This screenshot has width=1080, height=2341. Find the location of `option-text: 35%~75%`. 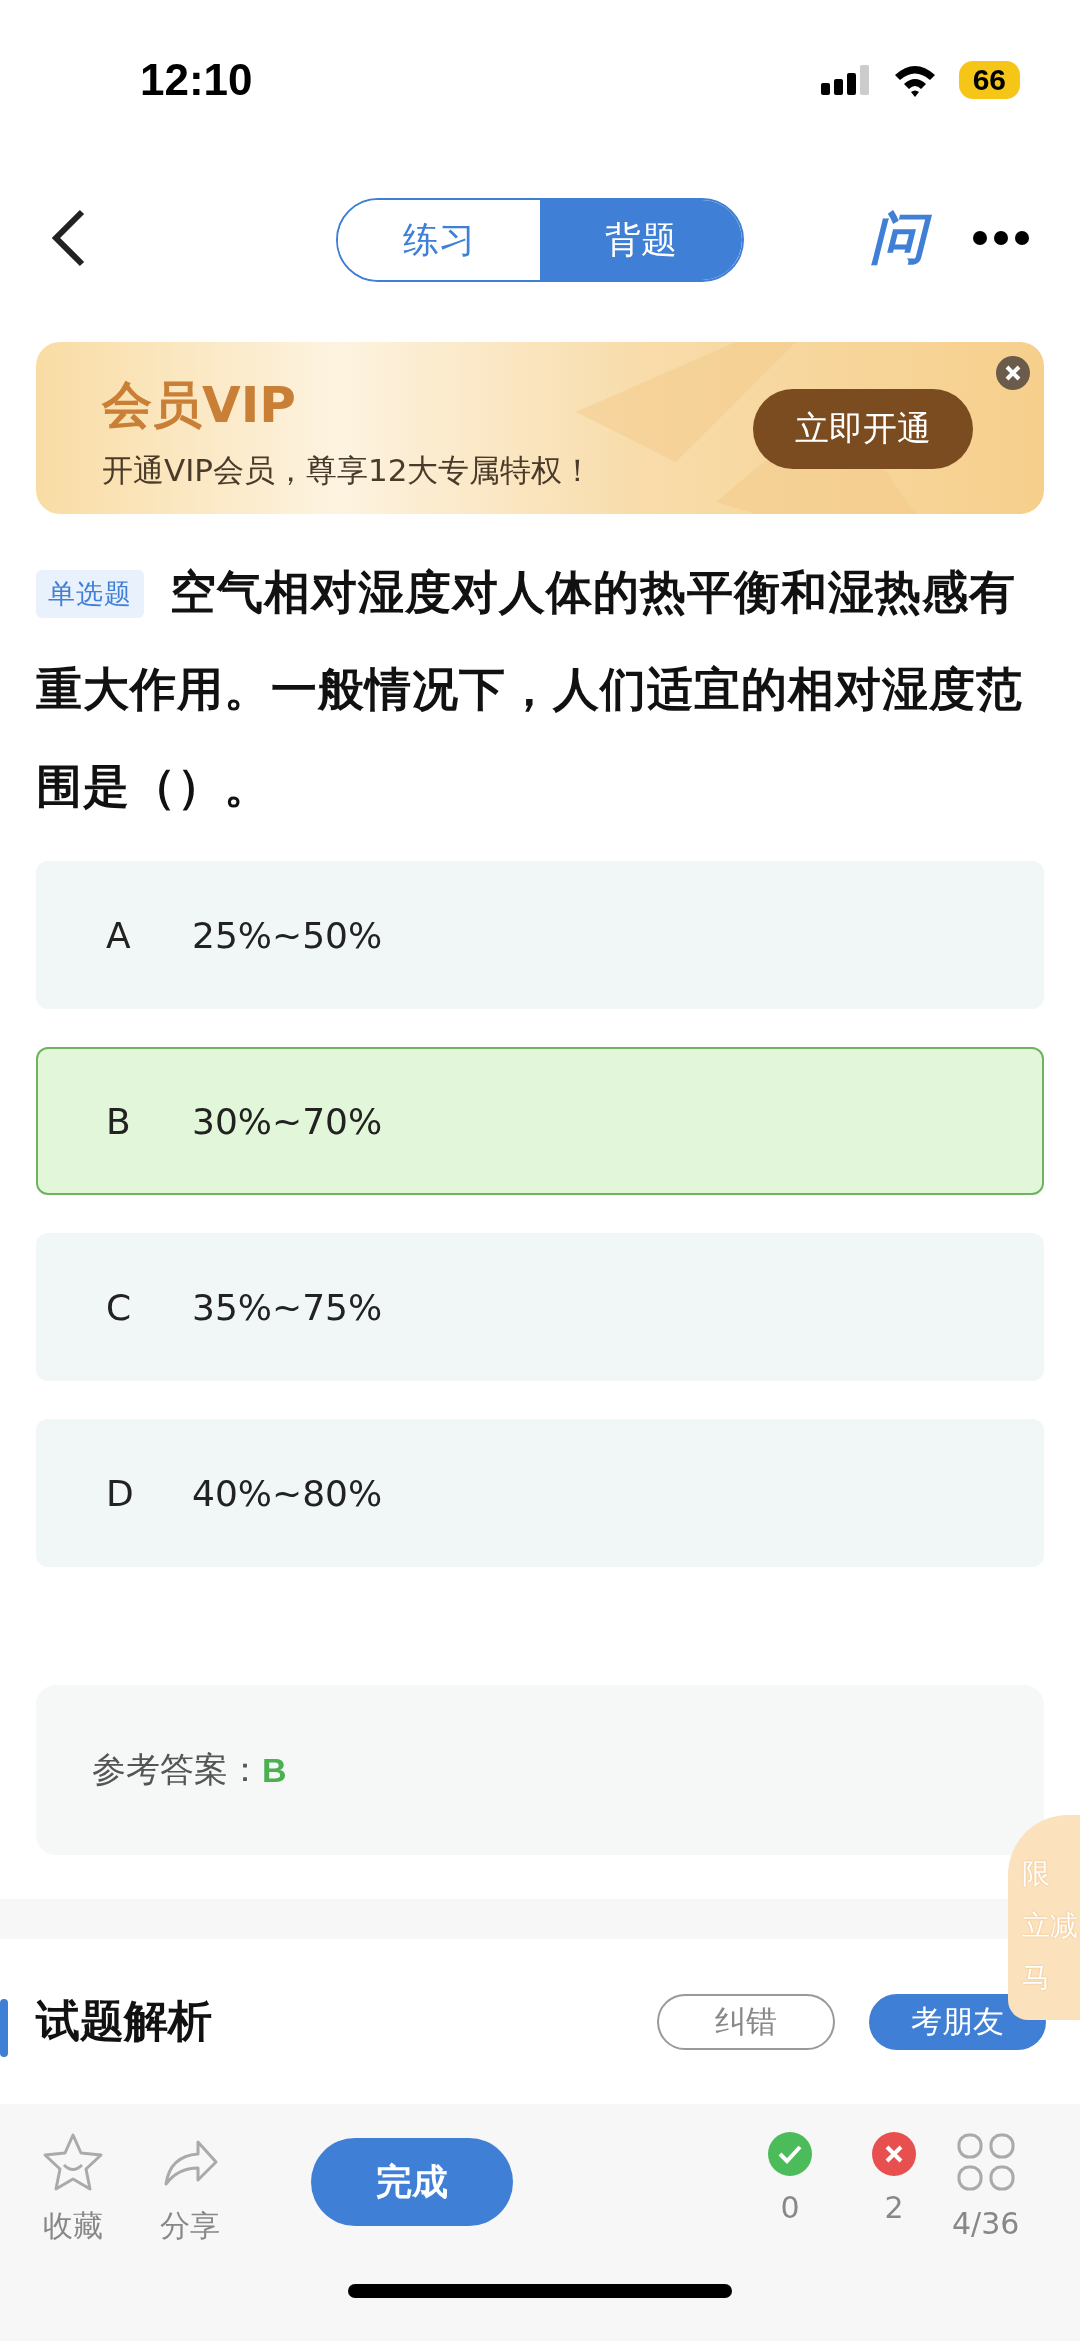

option-text: 35%~75% is located at coordinates (287, 1307).